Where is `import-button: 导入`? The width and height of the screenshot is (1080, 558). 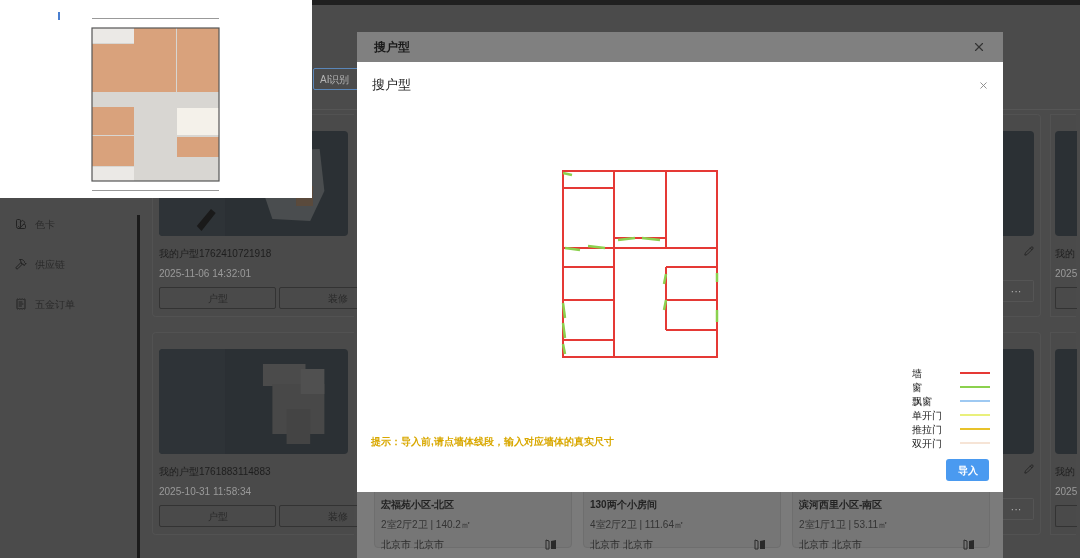 import-button: 导入 is located at coordinates (967, 470).